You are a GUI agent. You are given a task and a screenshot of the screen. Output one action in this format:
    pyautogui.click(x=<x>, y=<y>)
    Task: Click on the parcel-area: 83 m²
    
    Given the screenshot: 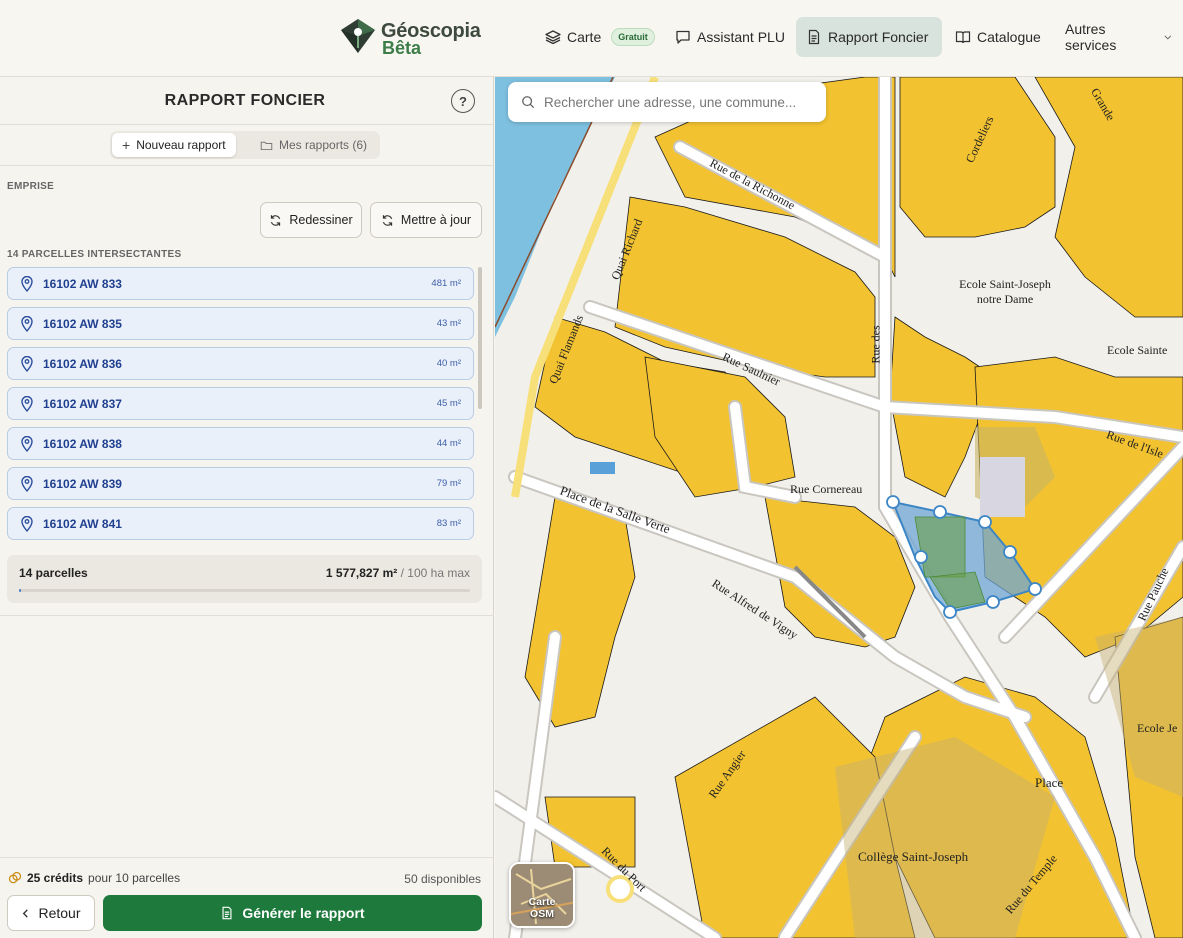 What is the action you would take?
    pyautogui.click(x=448, y=523)
    